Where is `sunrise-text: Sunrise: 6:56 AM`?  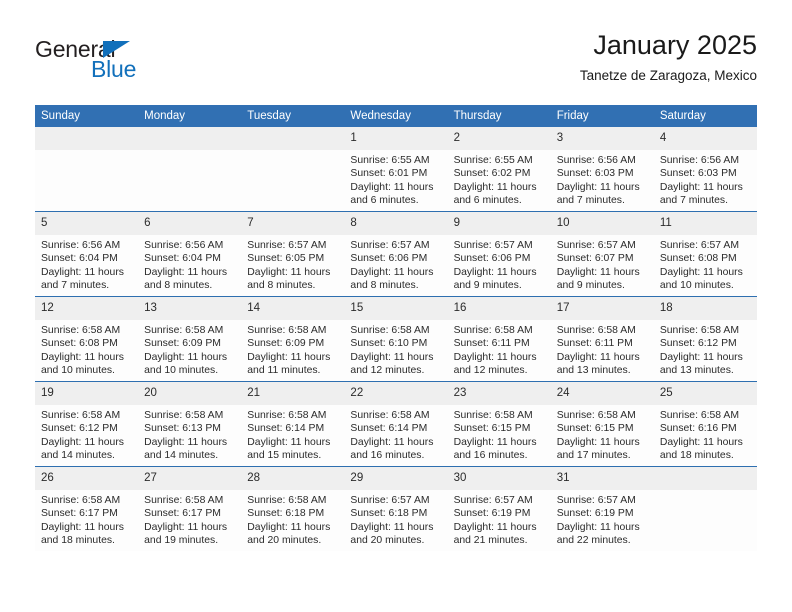
sunrise-text: Sunrise: 6:56 AM is located at coordinates (596, 160).